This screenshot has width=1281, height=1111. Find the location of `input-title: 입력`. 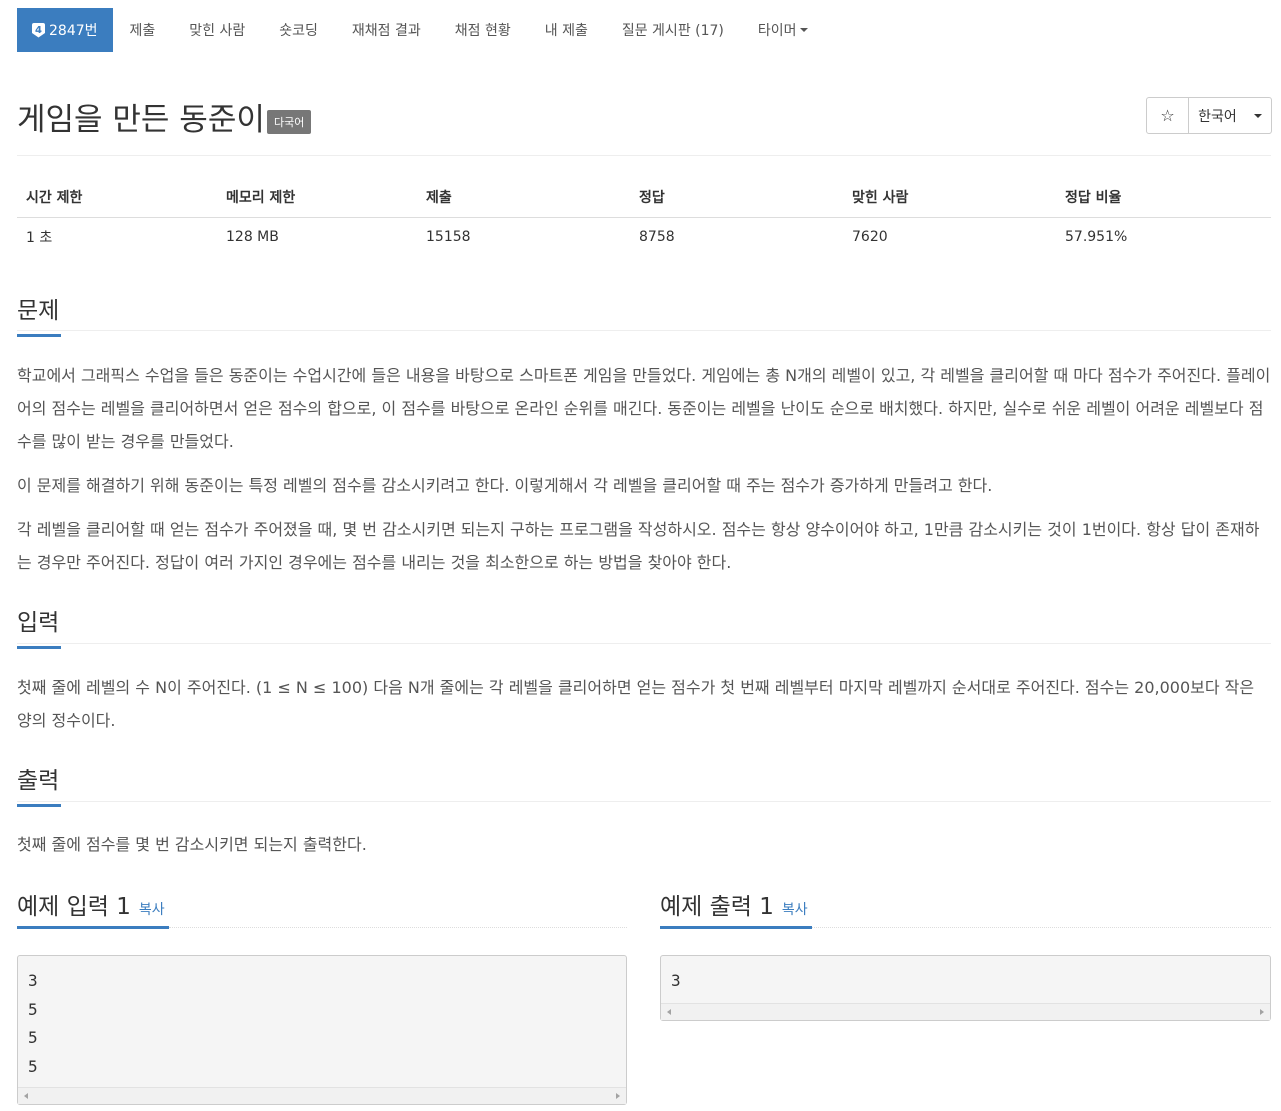

input-title: 입력 is located at coordinates (38, 623).